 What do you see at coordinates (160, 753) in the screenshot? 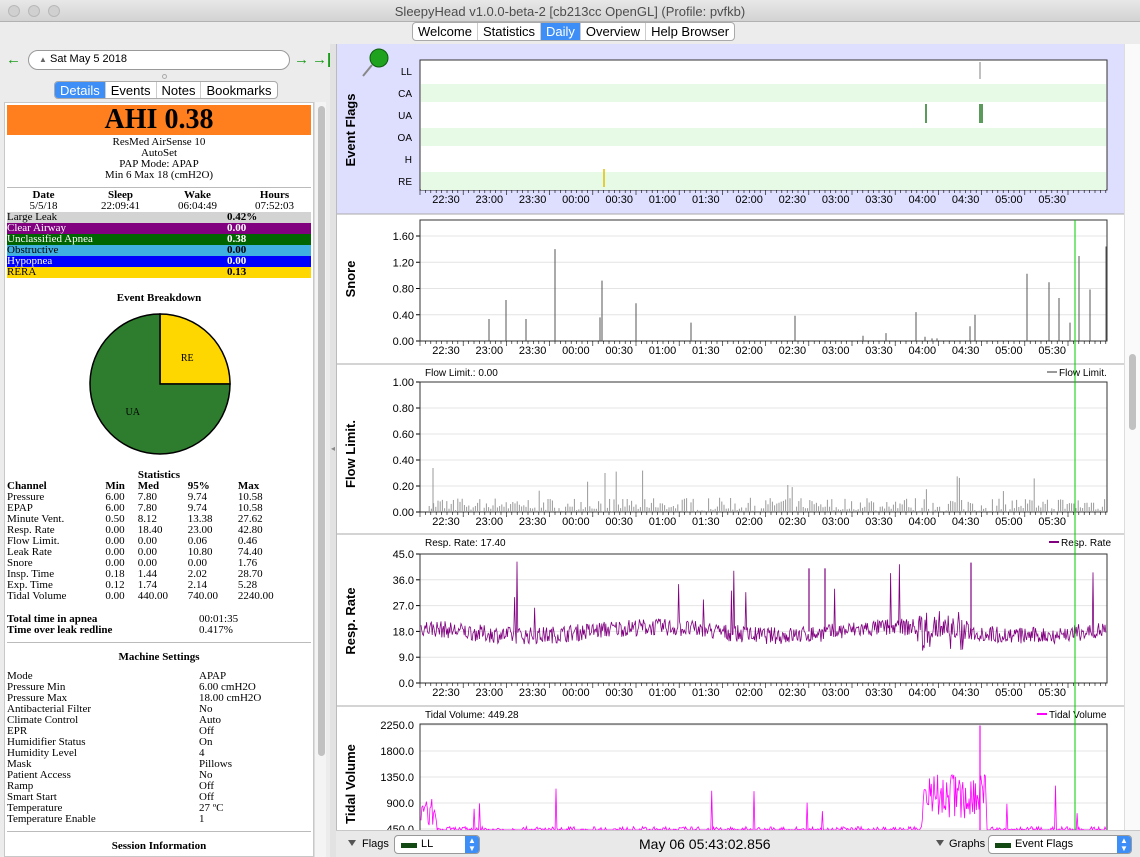
I see `setting-row: Humidity Level 4` at bounding box center [160, 753].